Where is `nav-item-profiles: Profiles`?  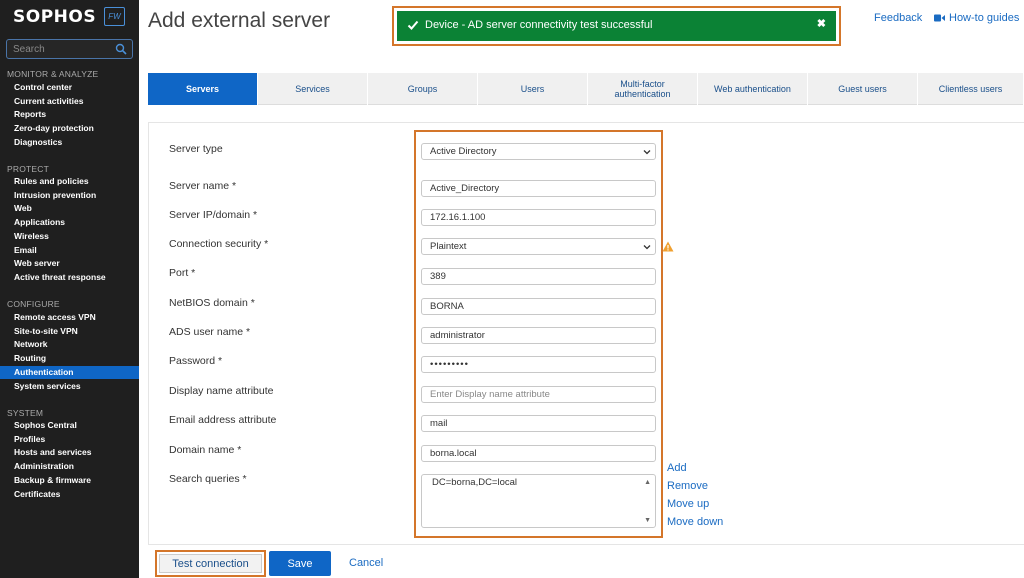
nav-item-profiles: Profiles is located at coordinates (69, 440).